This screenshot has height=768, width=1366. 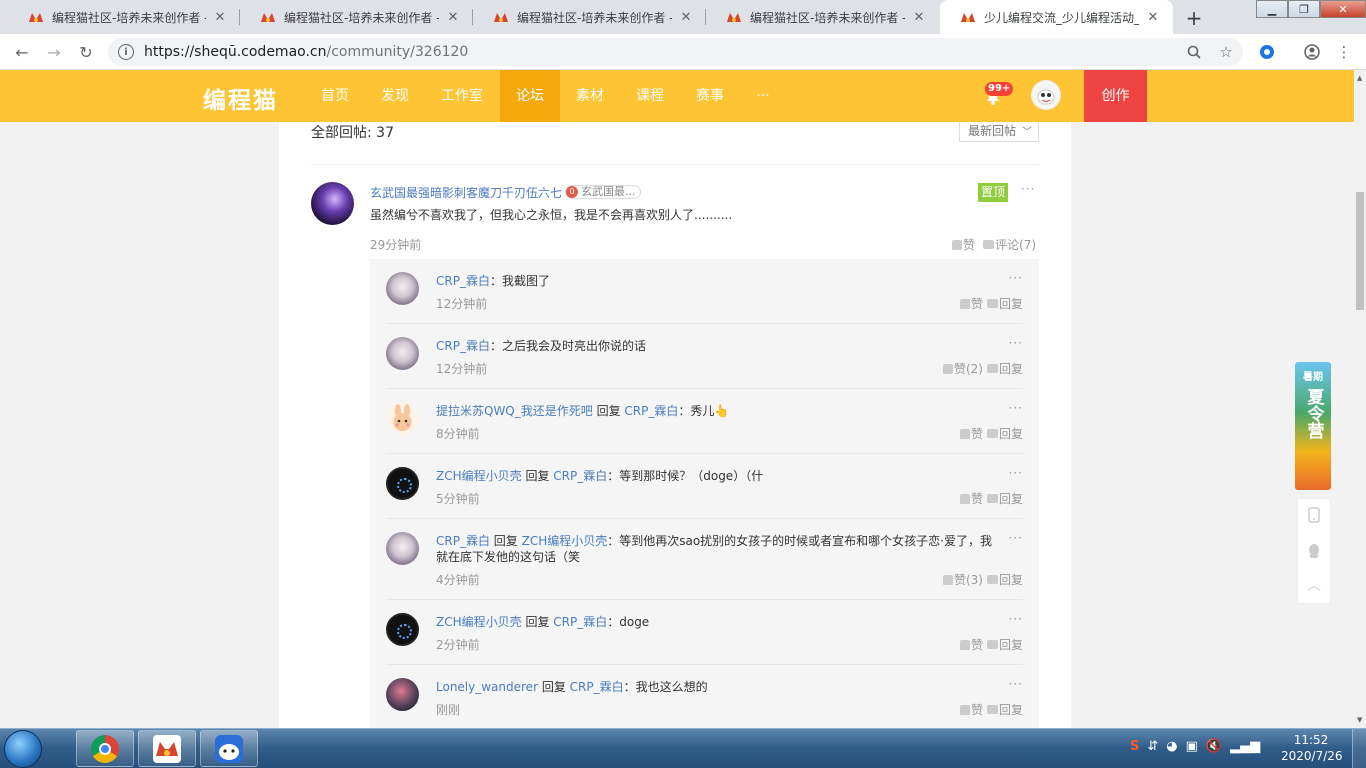 I want to click on new-tab-button: +, so click(x=1194, y=18).